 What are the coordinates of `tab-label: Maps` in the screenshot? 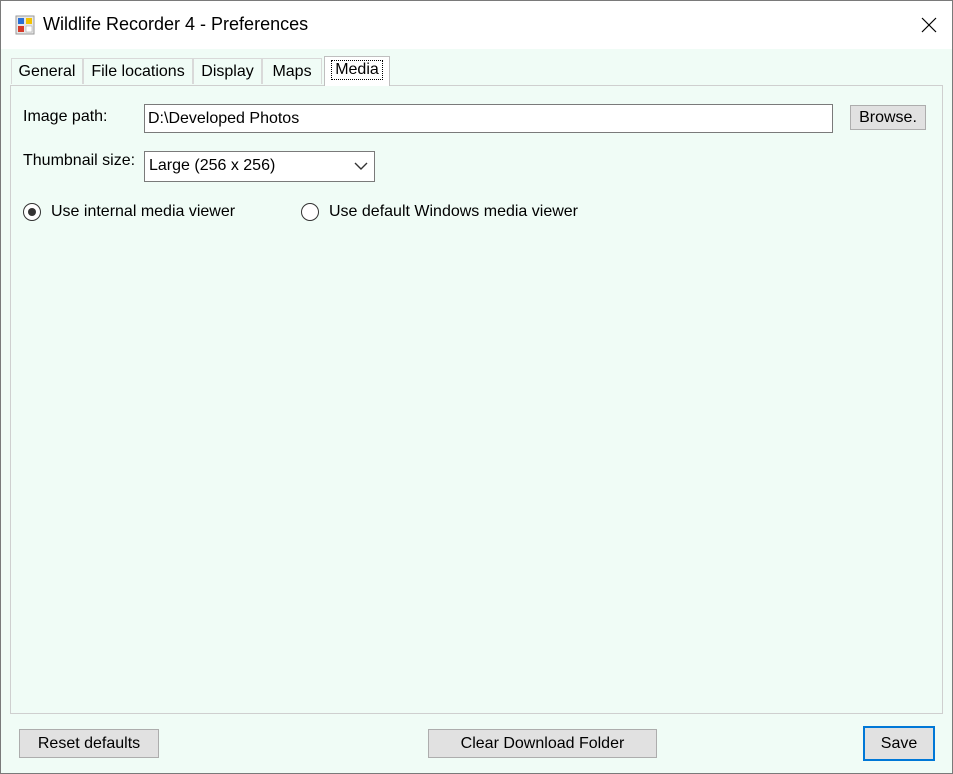 It's located at (292, 71).